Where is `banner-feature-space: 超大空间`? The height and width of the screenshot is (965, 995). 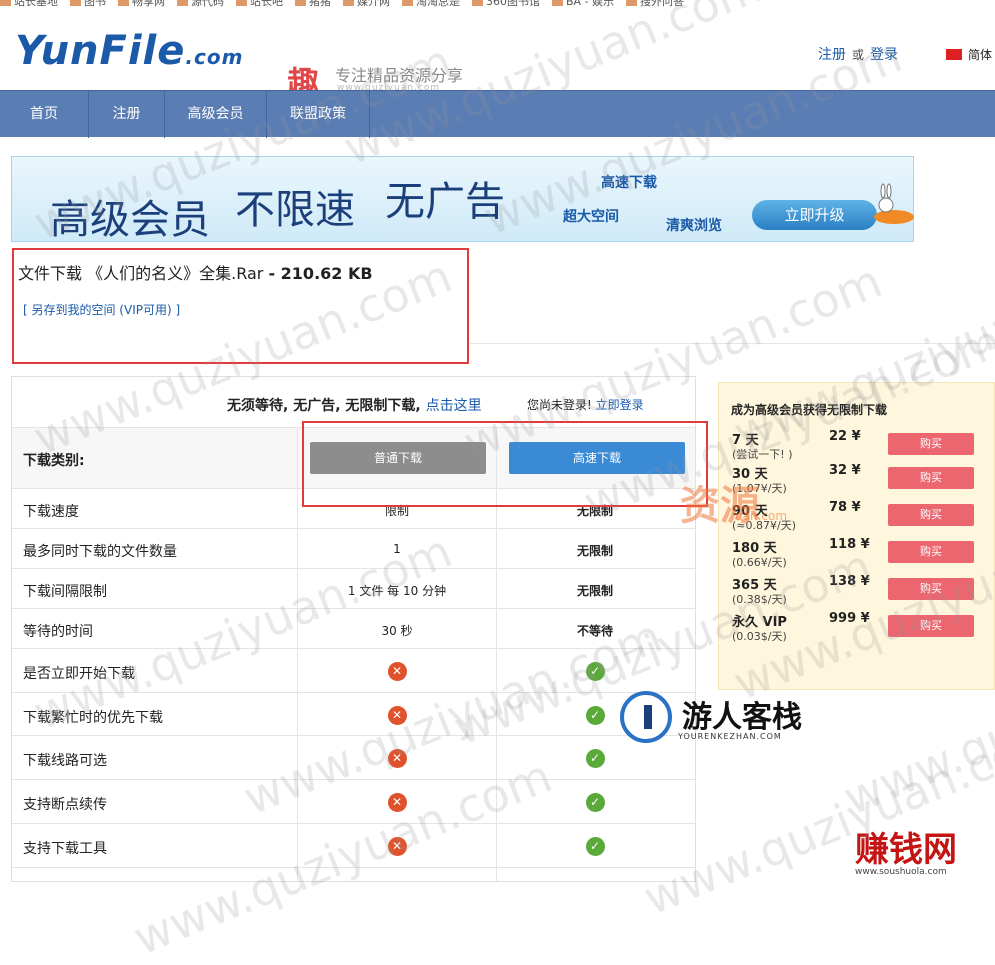 banner-feature-space: 超大空间 is located at coordinates (591, 217).